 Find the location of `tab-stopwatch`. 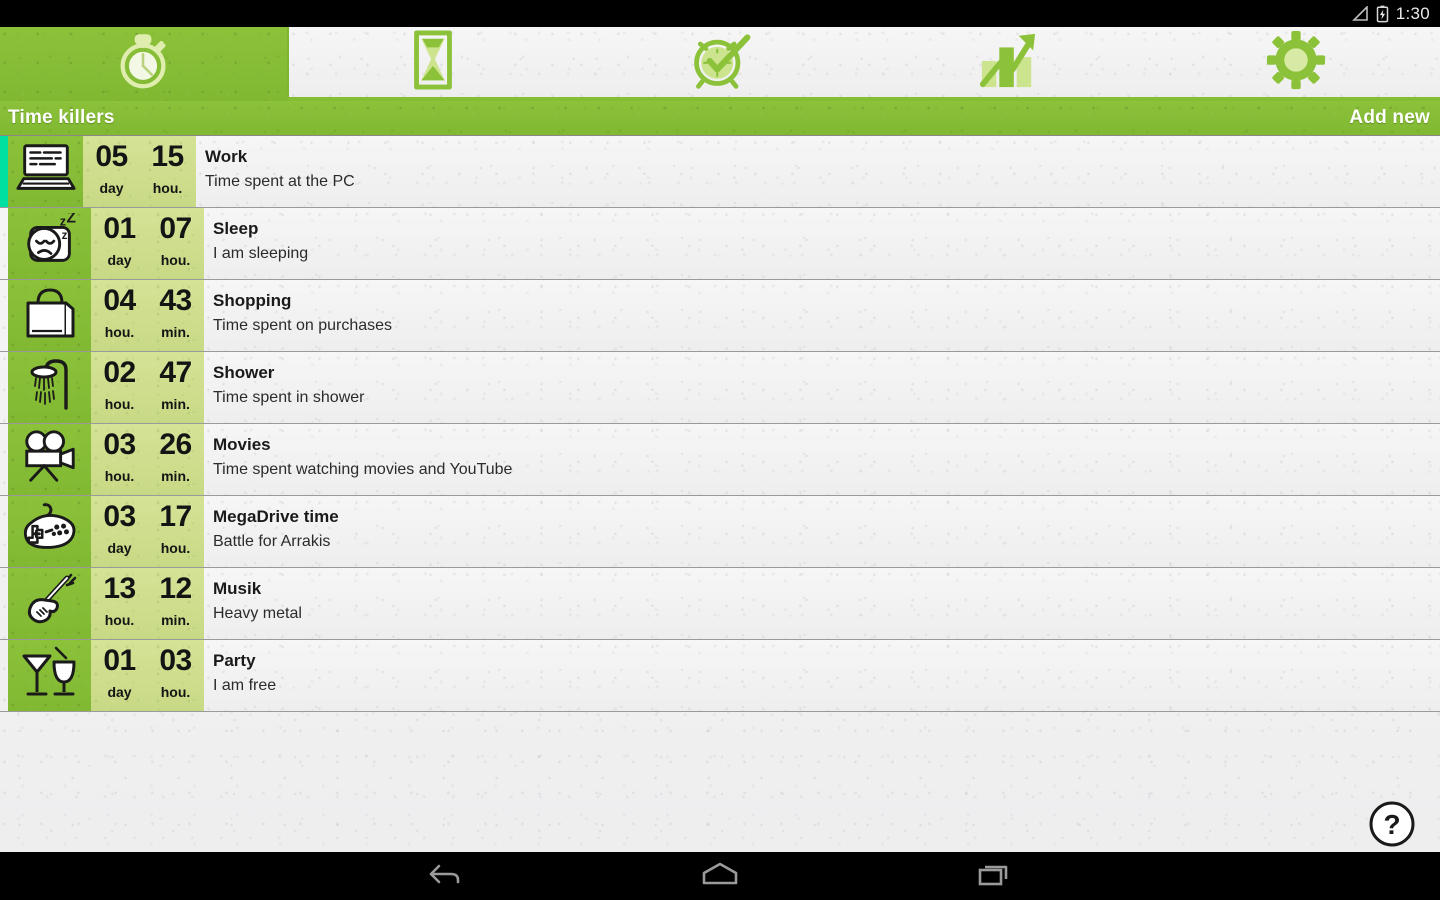

tab-stopwatch is located at coordinates (143, 64).